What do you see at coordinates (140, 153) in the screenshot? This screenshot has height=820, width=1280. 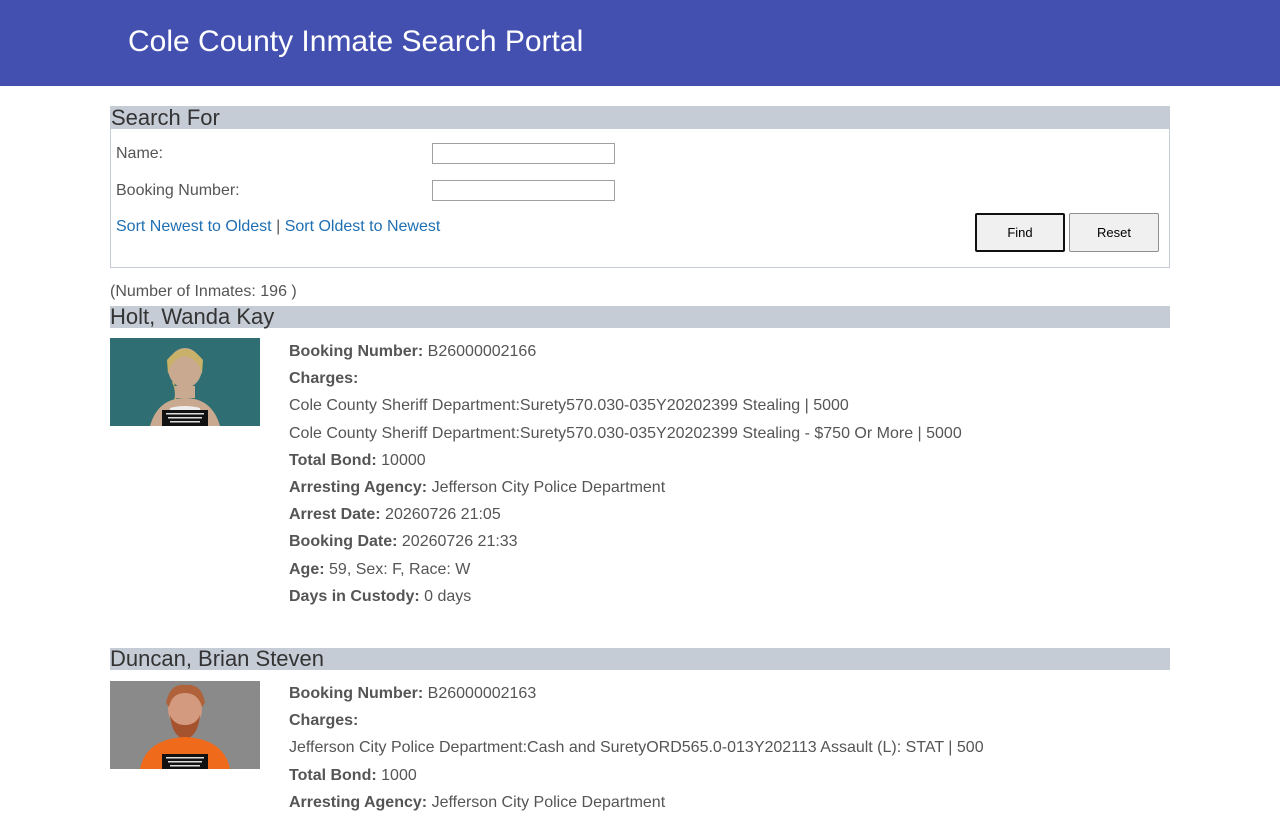 I see `name-label: Name:` at bounding box center [140, 153].